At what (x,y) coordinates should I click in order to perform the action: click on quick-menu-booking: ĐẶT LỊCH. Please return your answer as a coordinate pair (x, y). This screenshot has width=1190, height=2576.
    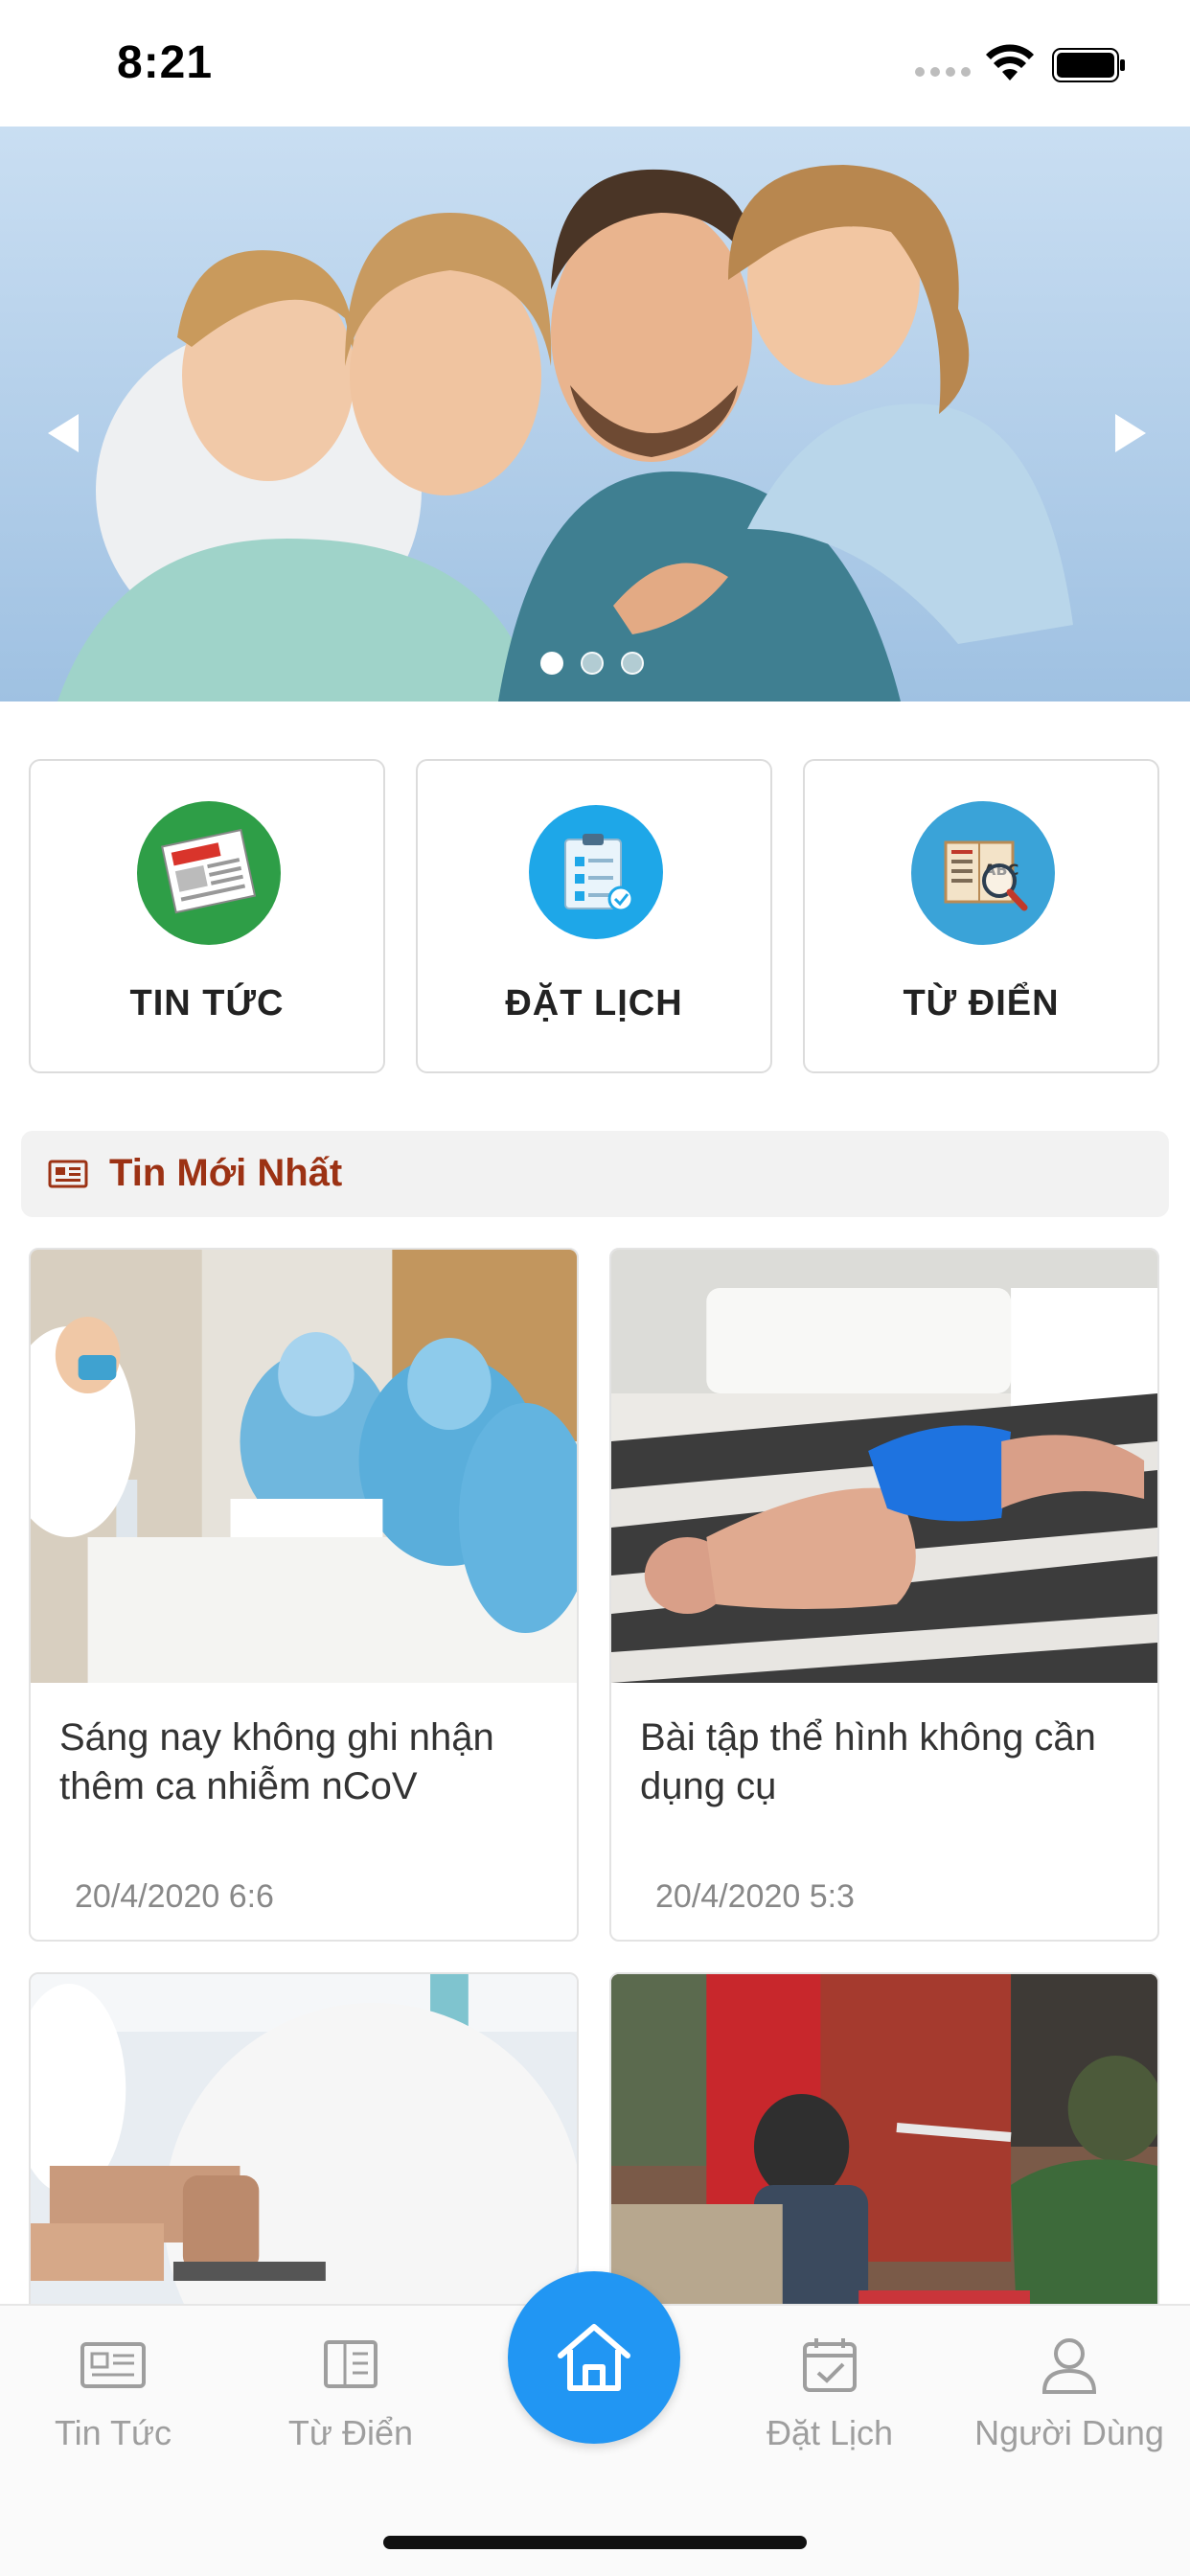
    Looking at the image, I should click on (594, 916).